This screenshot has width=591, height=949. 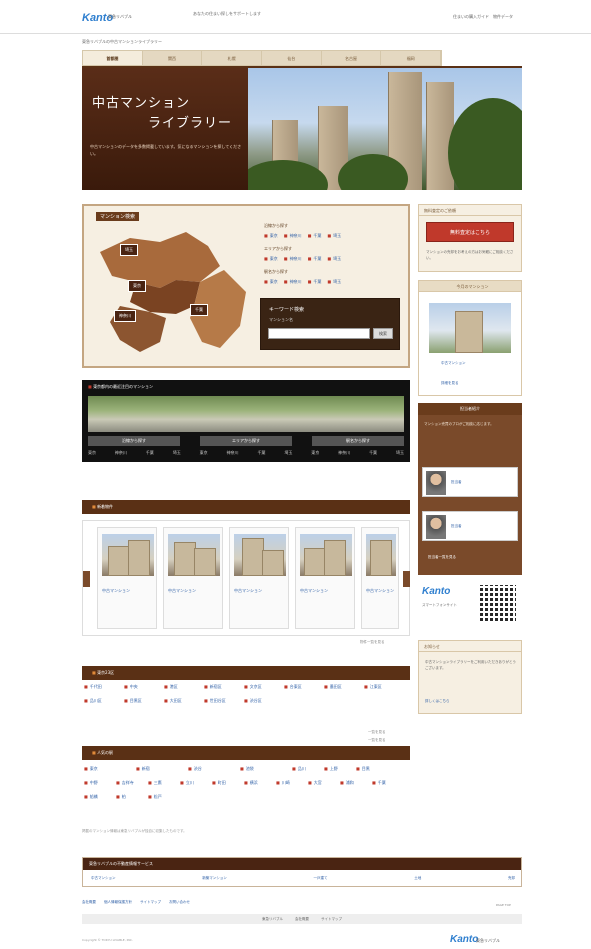 I want to click on mansion-photo-caption: 中古マンション, so click(x=453, y=363).